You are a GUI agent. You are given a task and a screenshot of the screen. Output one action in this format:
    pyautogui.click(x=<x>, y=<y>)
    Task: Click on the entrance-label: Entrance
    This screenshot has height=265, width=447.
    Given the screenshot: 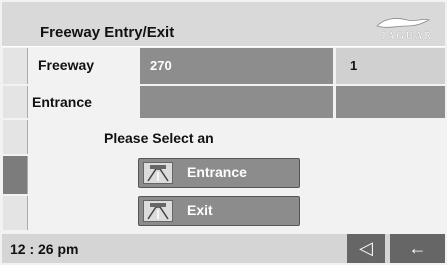 What is the action you would take?
    pyautogui.click(x=62, y=102)
    